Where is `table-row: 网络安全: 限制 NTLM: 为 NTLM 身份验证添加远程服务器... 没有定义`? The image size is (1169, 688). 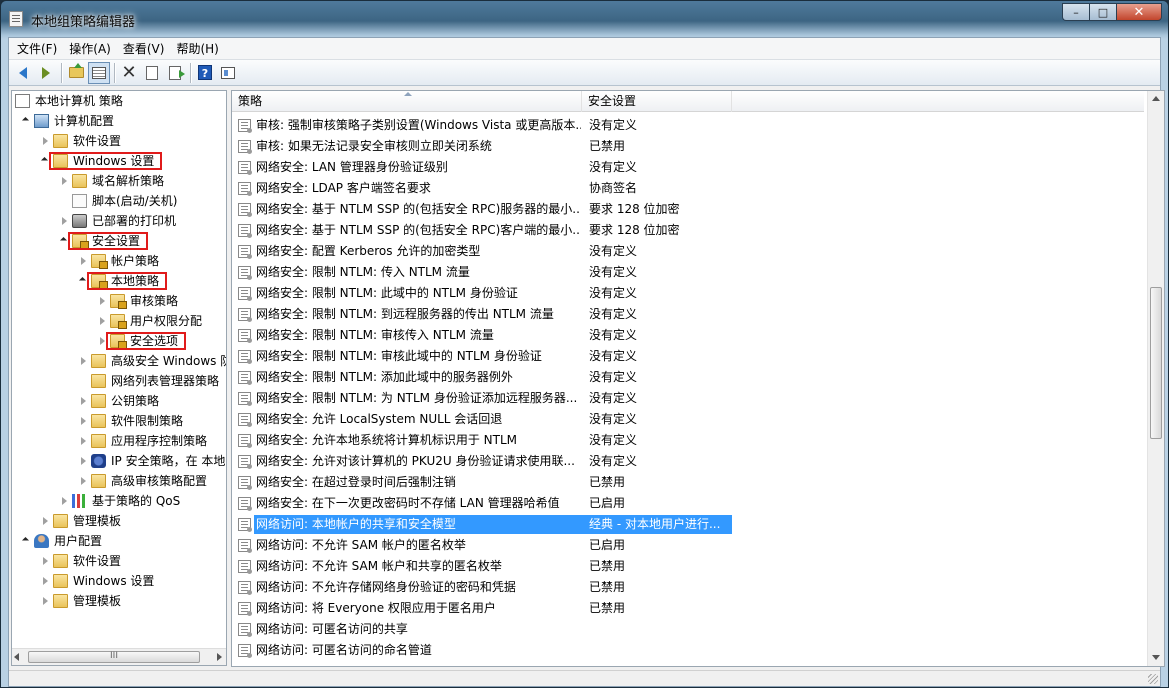 table-row: 网络安全: 限制 NTLM: 为 NTLM 身份验证添加远程服务器... 没有定义 is located at coordinates (688, 398).